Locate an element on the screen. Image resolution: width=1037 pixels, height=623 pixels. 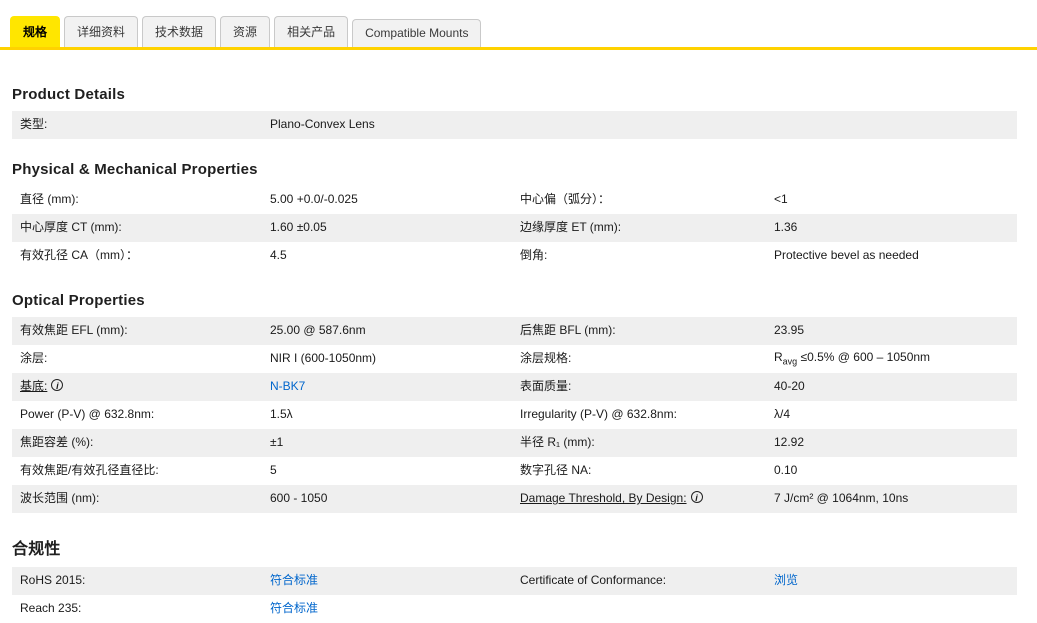
tab-specs: 规格 is located at coordinates (35, 31).